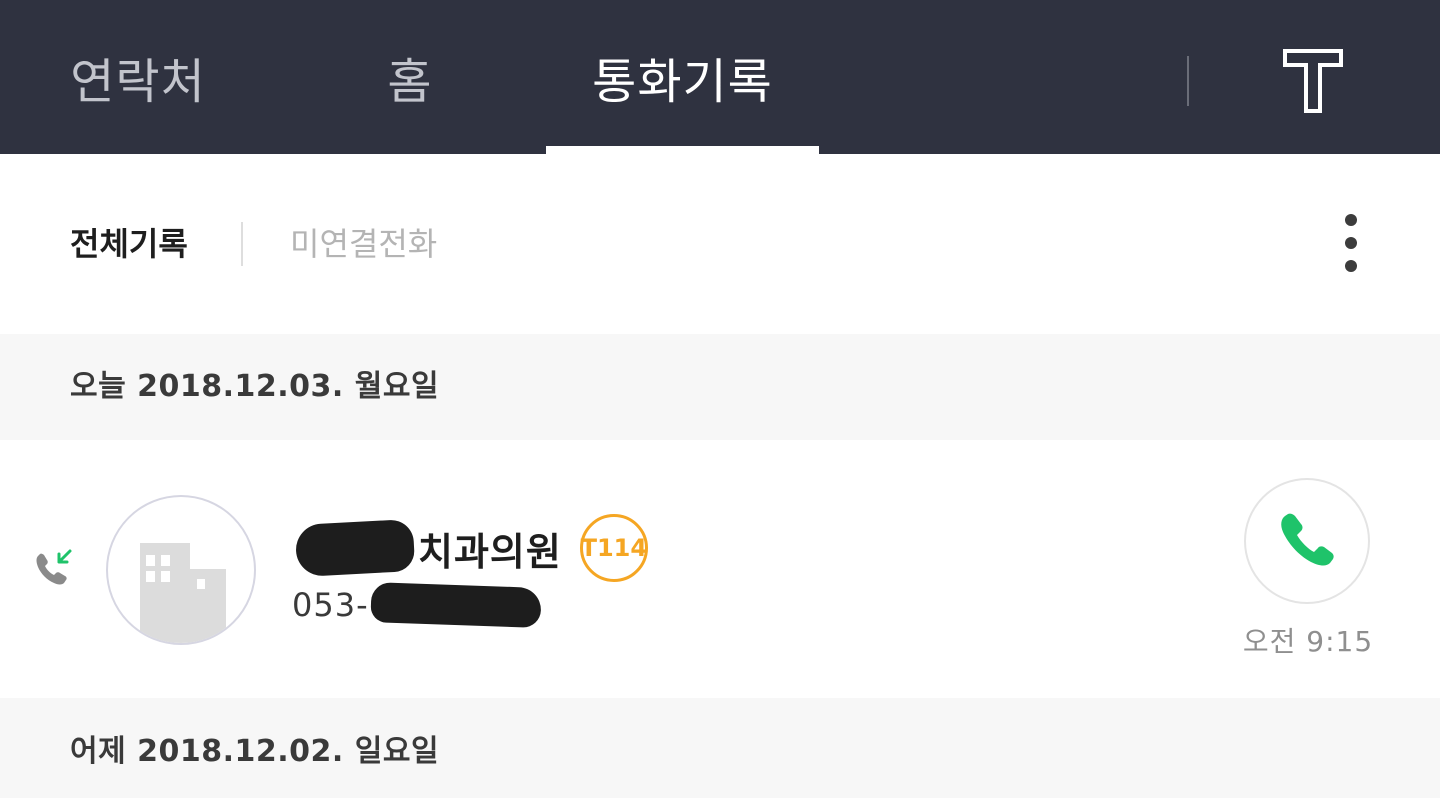  I want to click on tab-call-log: 통화기록, so click(682, 77).